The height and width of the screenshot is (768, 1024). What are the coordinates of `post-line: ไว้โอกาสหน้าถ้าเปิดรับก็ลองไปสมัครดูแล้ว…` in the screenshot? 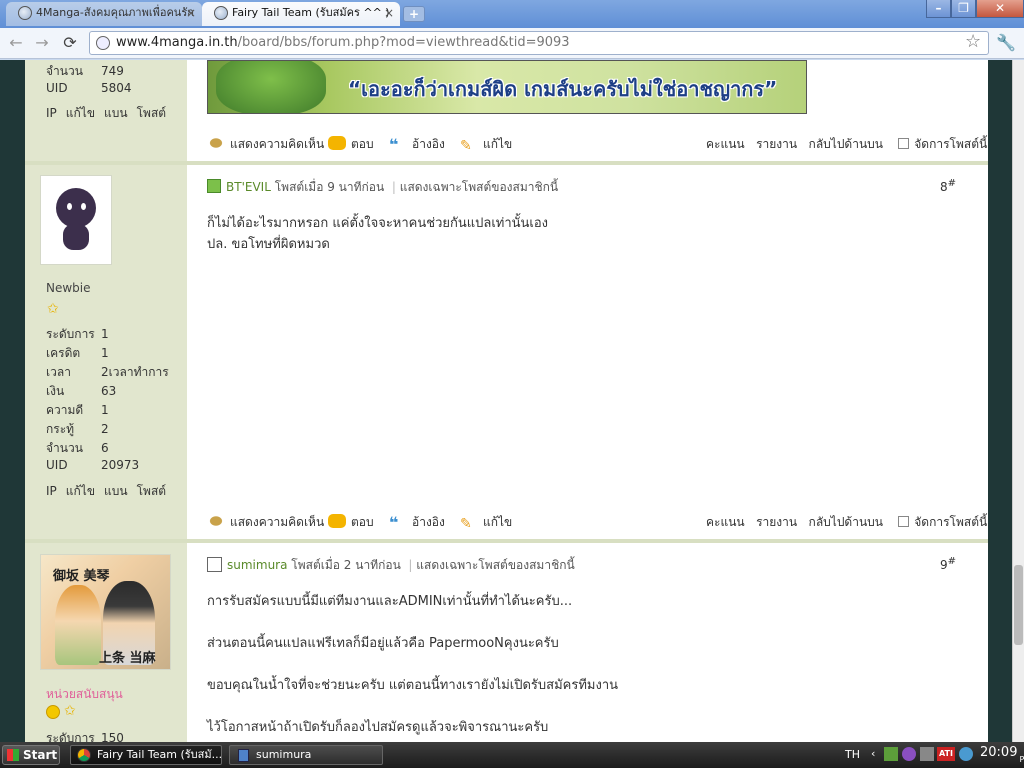 It's located at (378, 727).